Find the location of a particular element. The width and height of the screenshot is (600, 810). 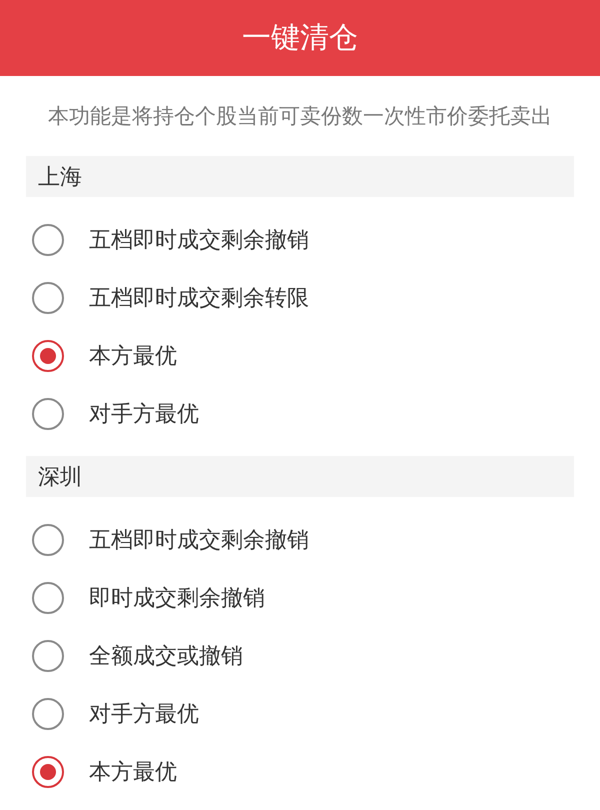

section-title: 上海 is located at coordinates (60, 177).